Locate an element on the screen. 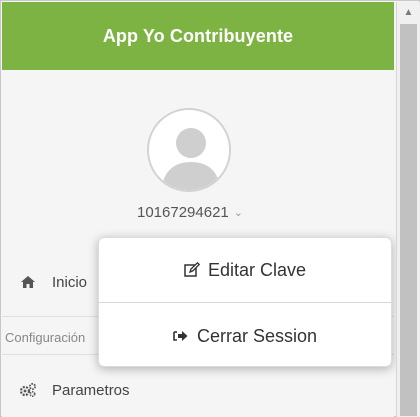 This screenshot has width=420, height=417. user-id-label: 10167294621 is located at coordinates (183, 212).